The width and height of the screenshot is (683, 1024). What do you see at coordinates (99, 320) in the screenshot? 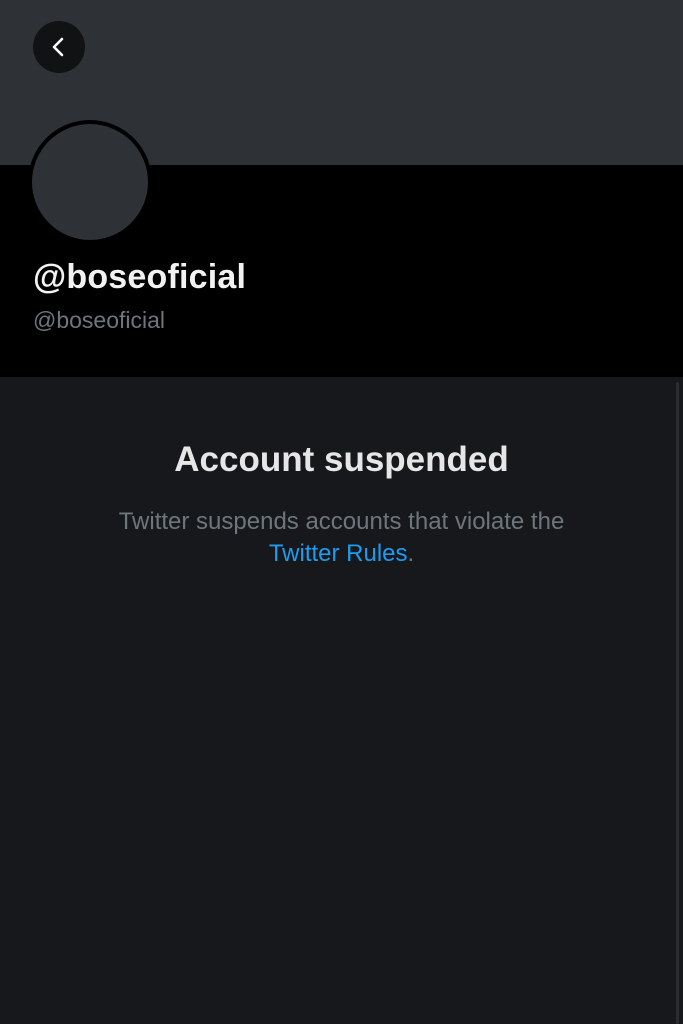
I see `username-handle: @boseoficial` at bounding box center [99, 320].